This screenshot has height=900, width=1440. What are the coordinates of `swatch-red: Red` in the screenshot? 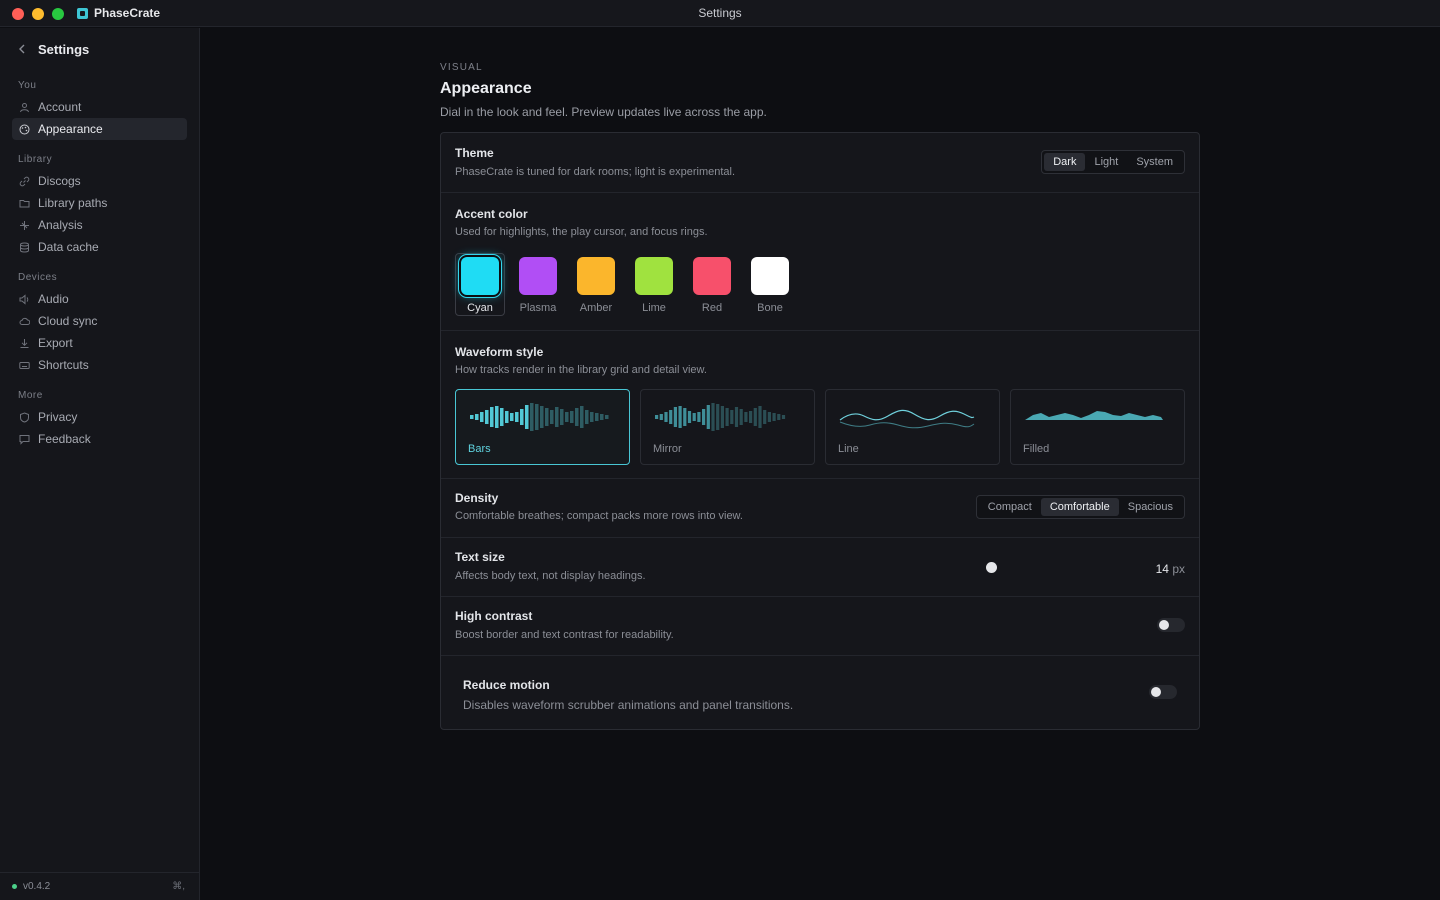 It's located at (712, 284).